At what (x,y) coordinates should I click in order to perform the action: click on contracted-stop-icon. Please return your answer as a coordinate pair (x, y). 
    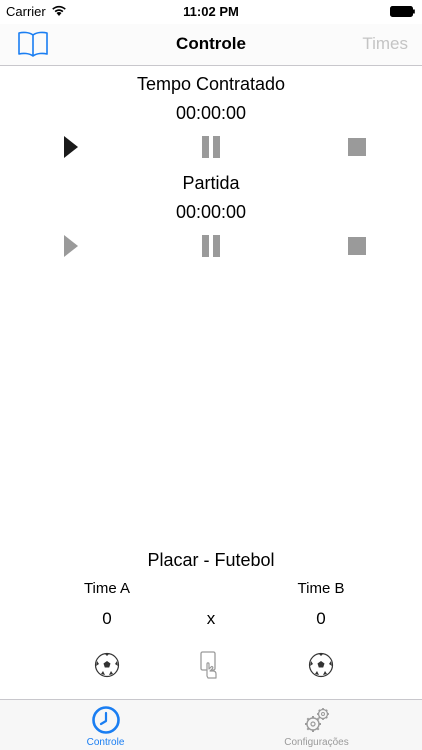
    Looking at the image, I should click on (357, 147).